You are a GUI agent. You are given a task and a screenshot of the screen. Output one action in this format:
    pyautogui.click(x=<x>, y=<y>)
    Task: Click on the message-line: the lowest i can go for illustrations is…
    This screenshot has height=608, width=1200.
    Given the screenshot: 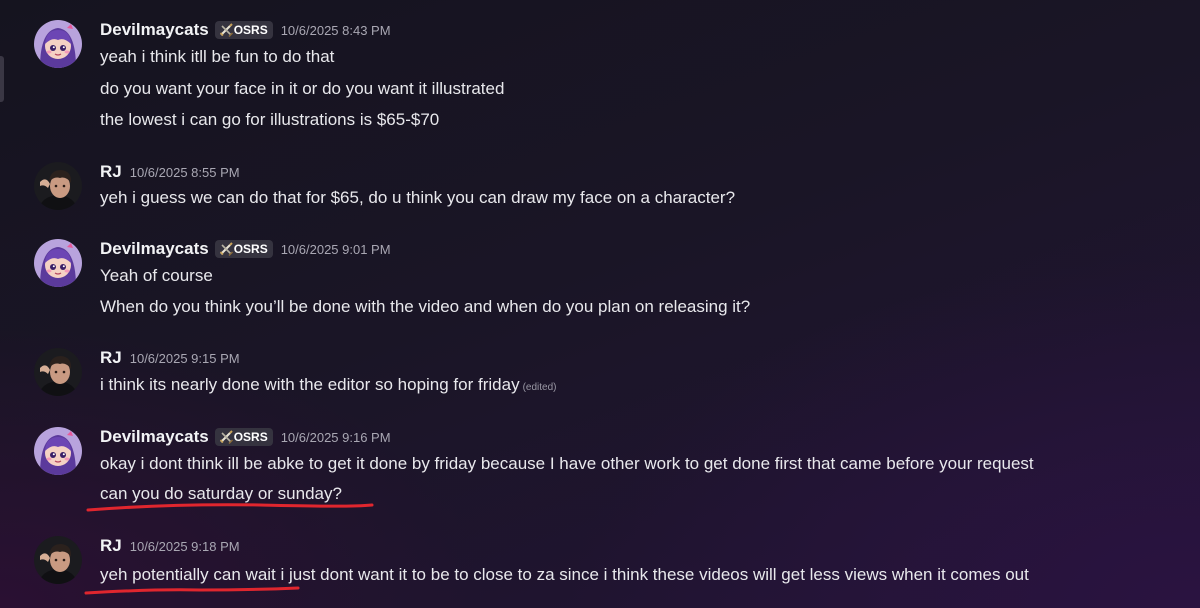 What is the action you would take?
    pyautogui.click(x=270, y=119)
    